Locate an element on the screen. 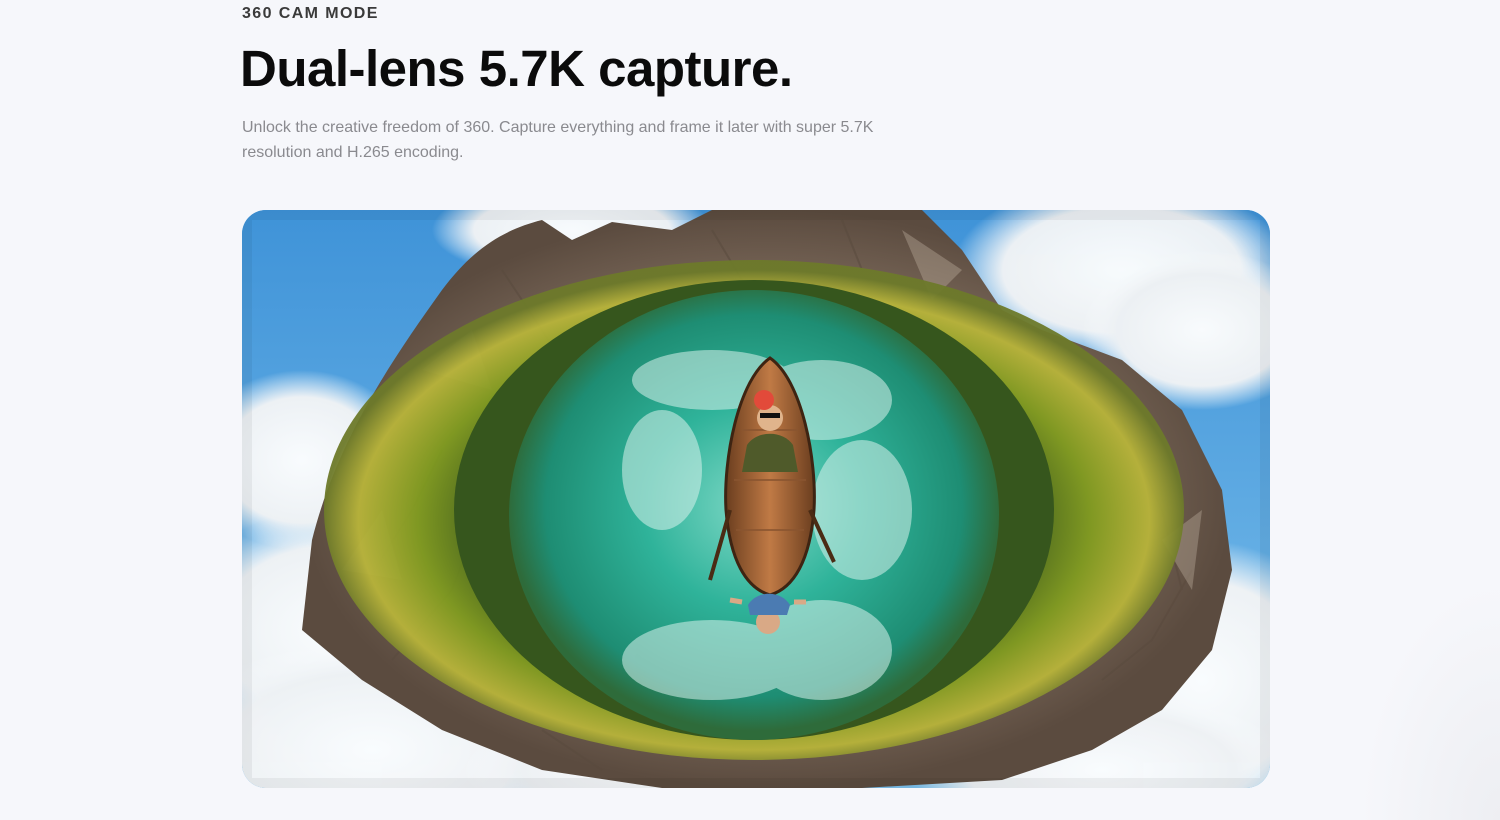 This screenshot has width=1500, height=820. section-headline: Dual-lens 5.7K capture. is located at coordinates (516, 68).